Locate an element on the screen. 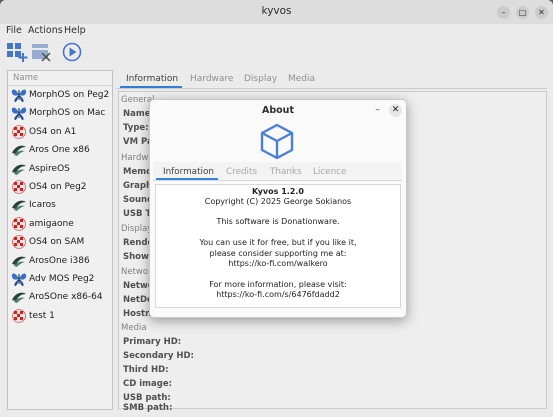  about-tab-indicator is located at coordinates (187, 179).